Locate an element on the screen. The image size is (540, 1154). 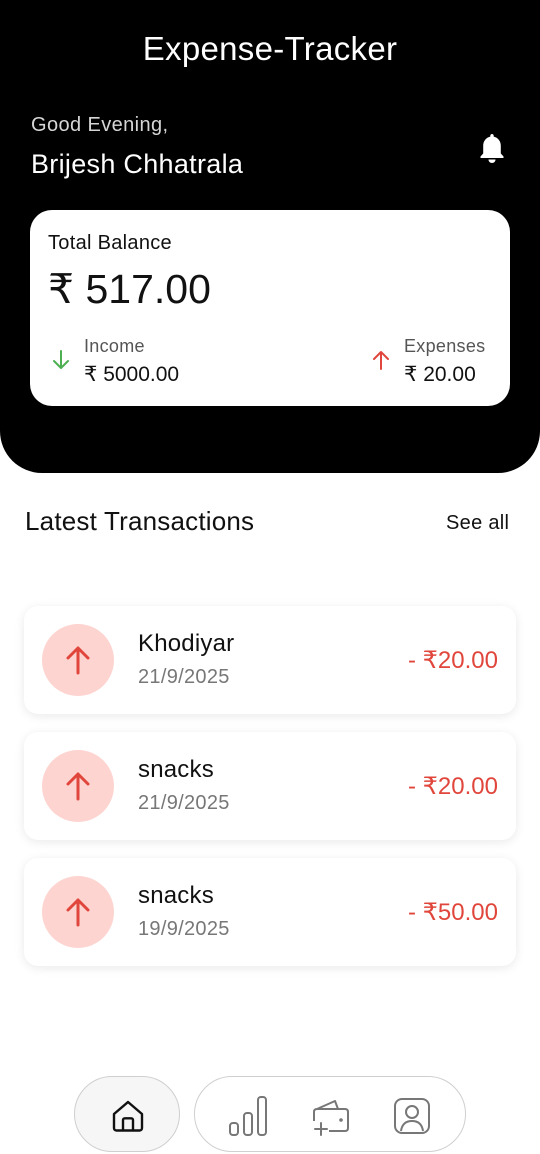
add-wallet-icon is located at coordinates (331, 1118).